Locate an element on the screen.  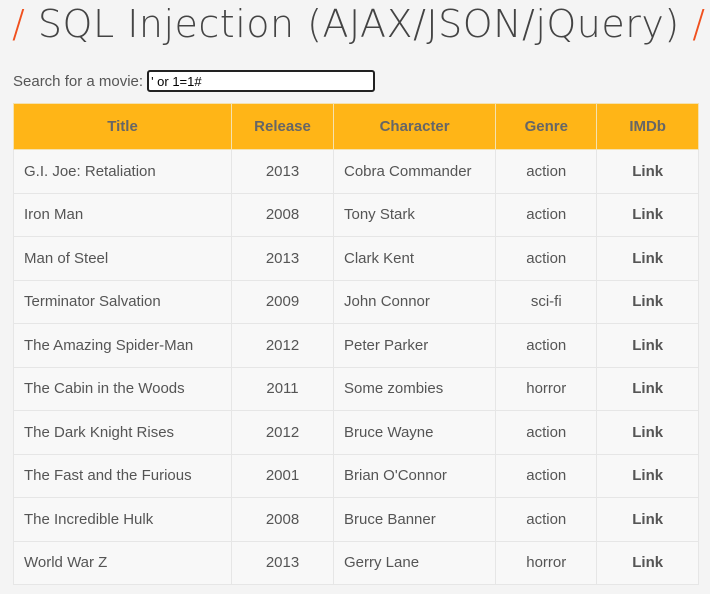
title-cell: The Amazing Spider-Man is located at coordinates (122, 345).